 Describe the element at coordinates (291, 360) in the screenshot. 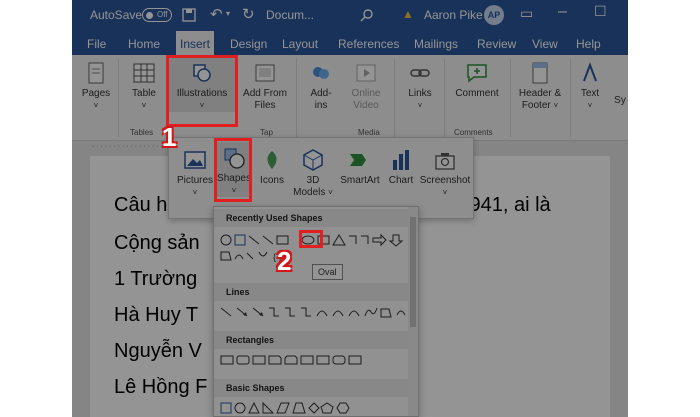

I see `rectangle-shapes-icons` at that location.